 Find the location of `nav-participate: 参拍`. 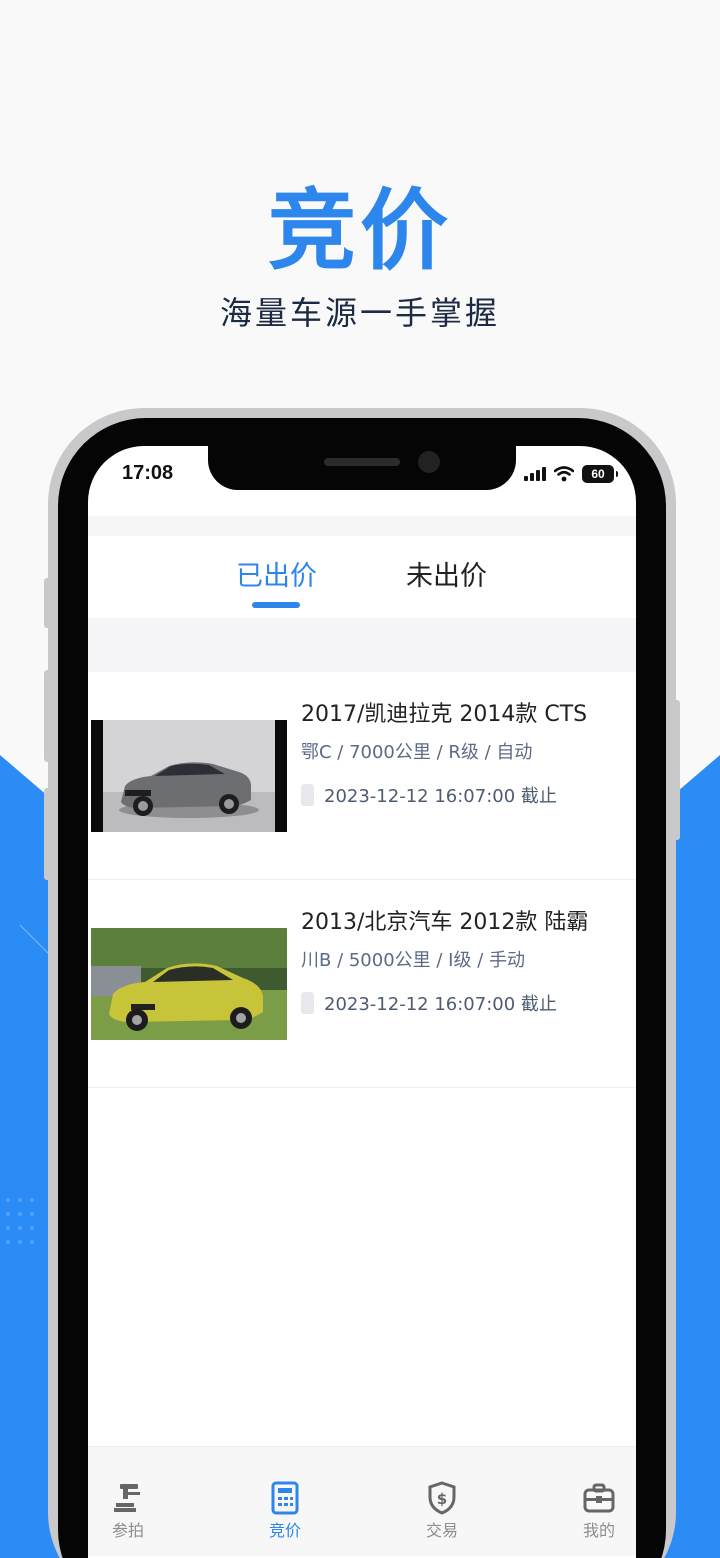

nav-participate: 参拍 is located at coordinates (128, 1511).